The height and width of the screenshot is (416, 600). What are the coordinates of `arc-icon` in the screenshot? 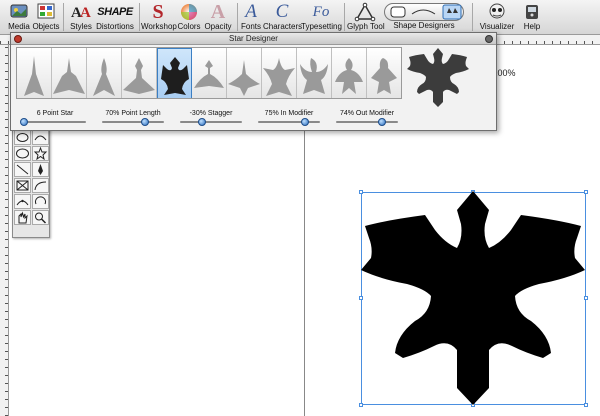 It's located at (22, 202).